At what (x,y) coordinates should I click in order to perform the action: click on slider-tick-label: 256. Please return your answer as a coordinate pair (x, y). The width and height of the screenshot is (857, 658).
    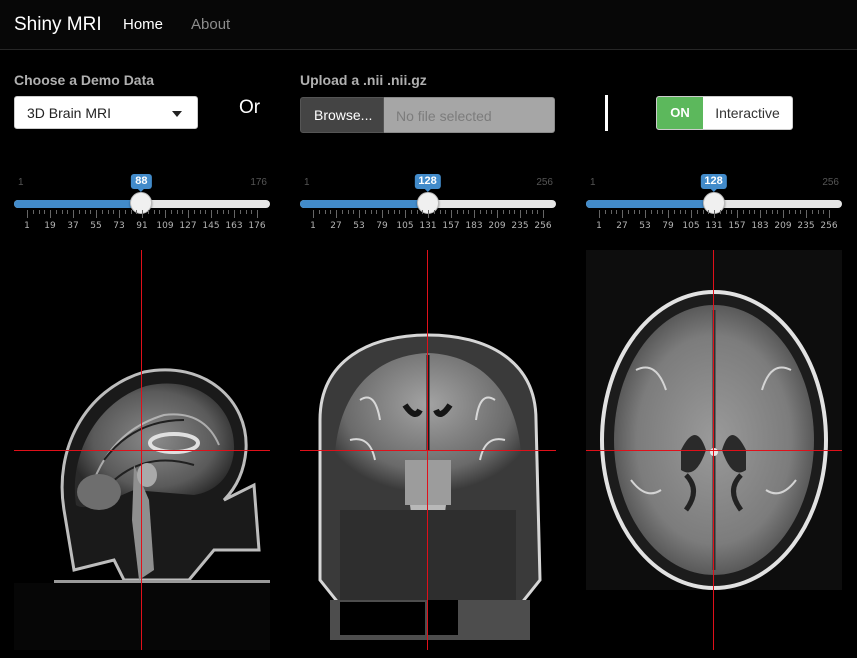
    Looking at the image, I should click on (829, 226).